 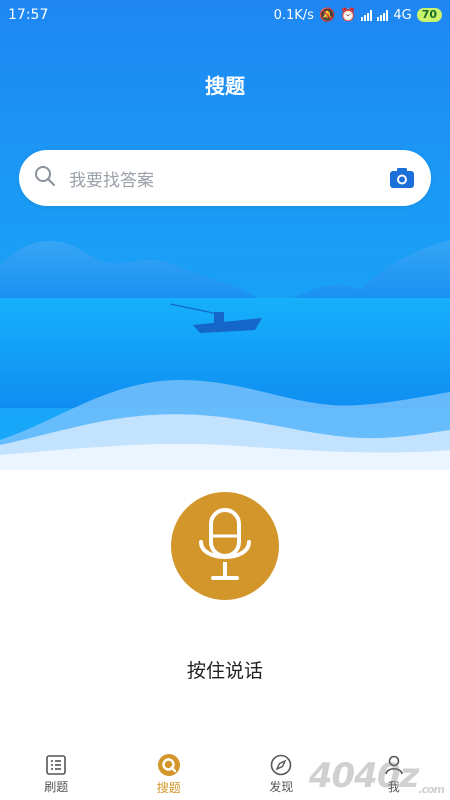 I want to click on camera-icon, so click(x=402, y=178).